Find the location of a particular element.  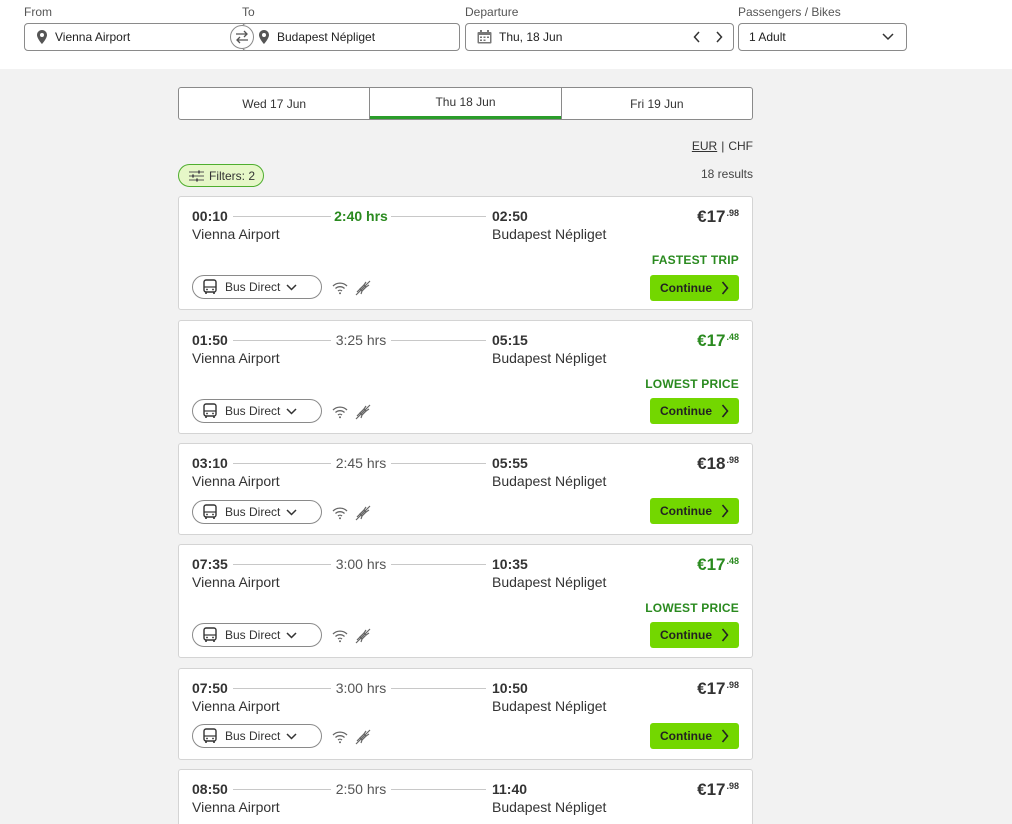

arrival-time: 02:50 is located at coordinates (510, 216).